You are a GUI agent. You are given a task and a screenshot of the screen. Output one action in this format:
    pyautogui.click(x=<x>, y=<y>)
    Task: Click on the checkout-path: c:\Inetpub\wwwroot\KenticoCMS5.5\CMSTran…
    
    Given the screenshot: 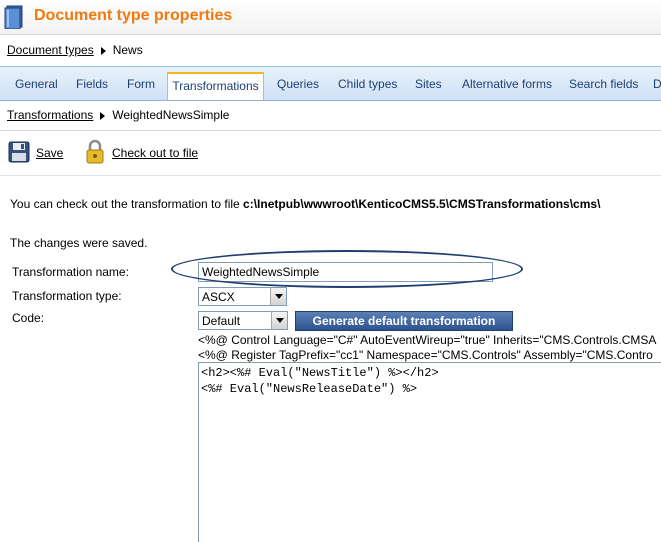 What is the action you would take?
    pyautogui.click(x=422, y=204)
    